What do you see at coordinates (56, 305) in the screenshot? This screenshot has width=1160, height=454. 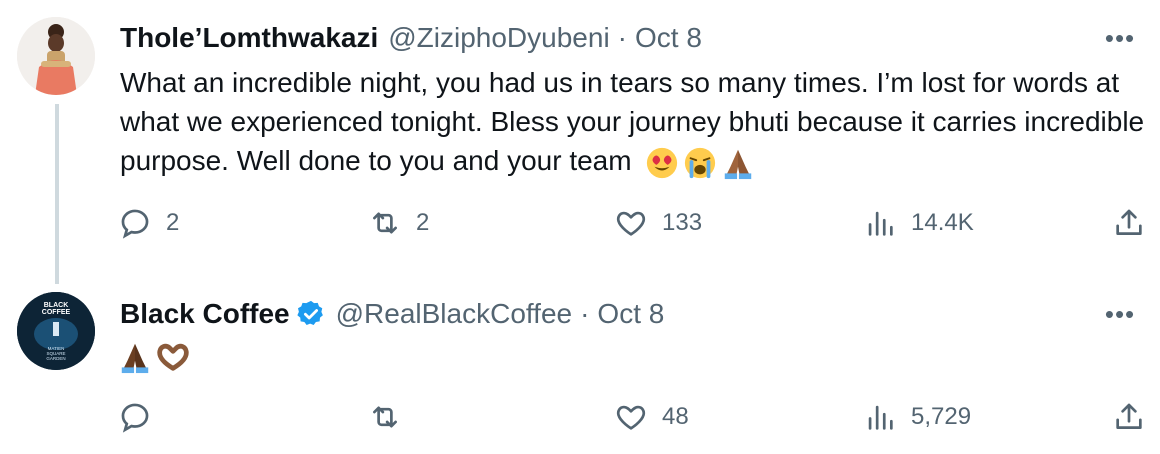 I see `avatar-text-line-1: BLACK` at bounding box center [56, 305].